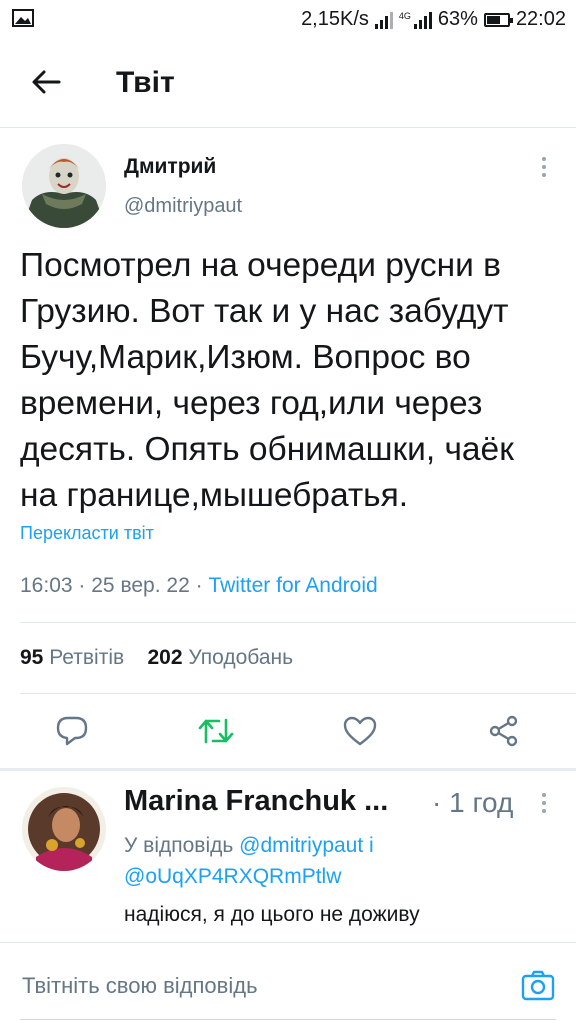 The width and height of the screenshot is (576, 1024). What do you see at coordinates (23, 21) in the screenshot?
I see `image-notification-icon` at bounding box center [23, 21].